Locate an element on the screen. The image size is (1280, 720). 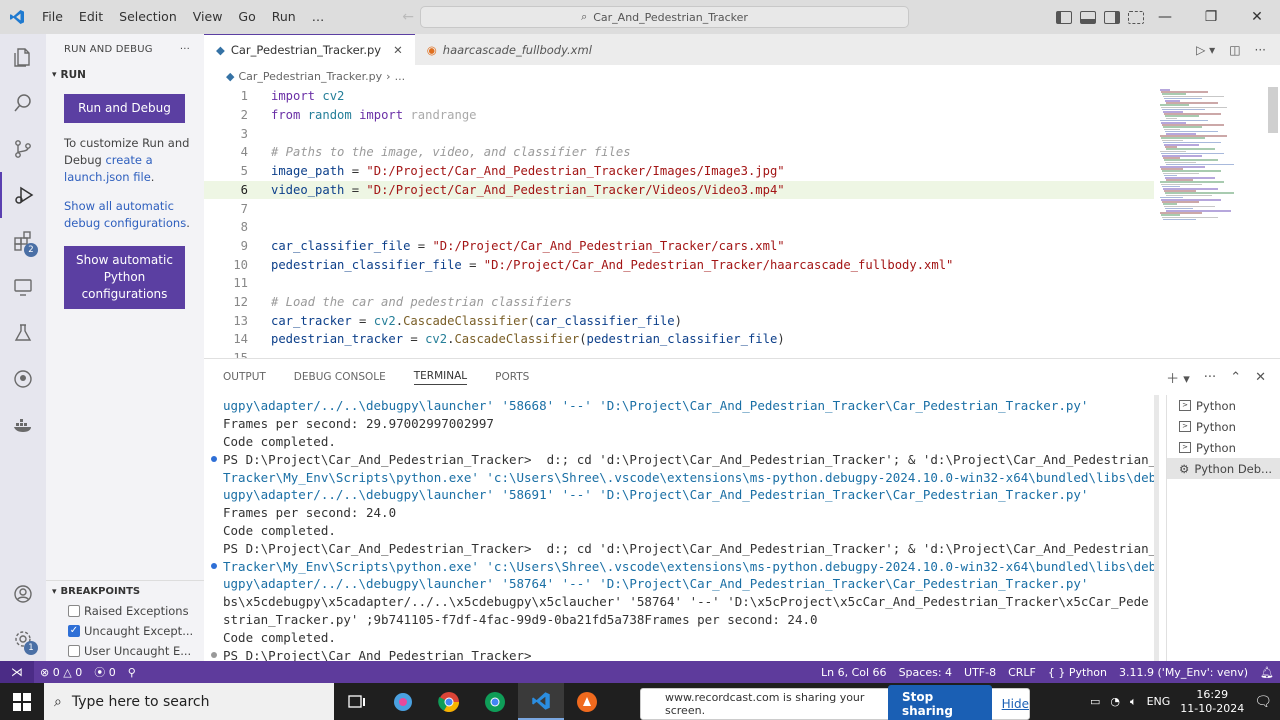
minimap is located at coordinates (1210, 222).